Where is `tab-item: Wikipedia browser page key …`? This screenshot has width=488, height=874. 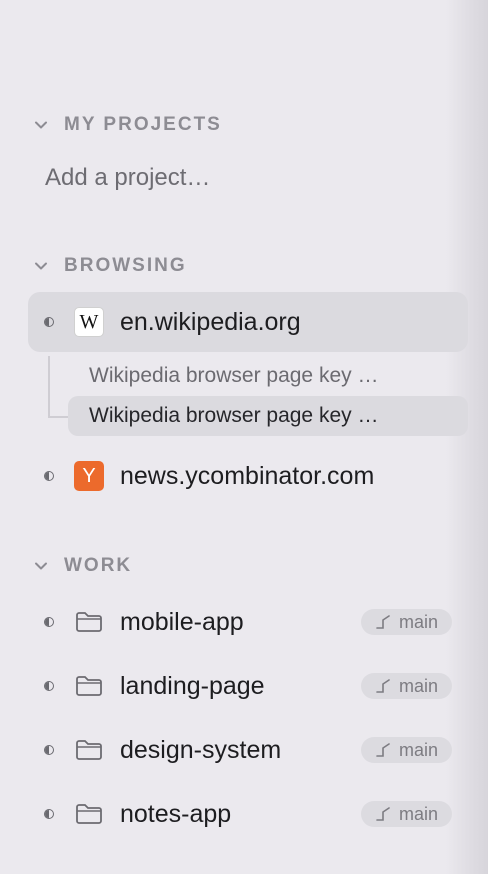 tab-item: Wikipedia browser page key … is located at coordinates (268, 376).